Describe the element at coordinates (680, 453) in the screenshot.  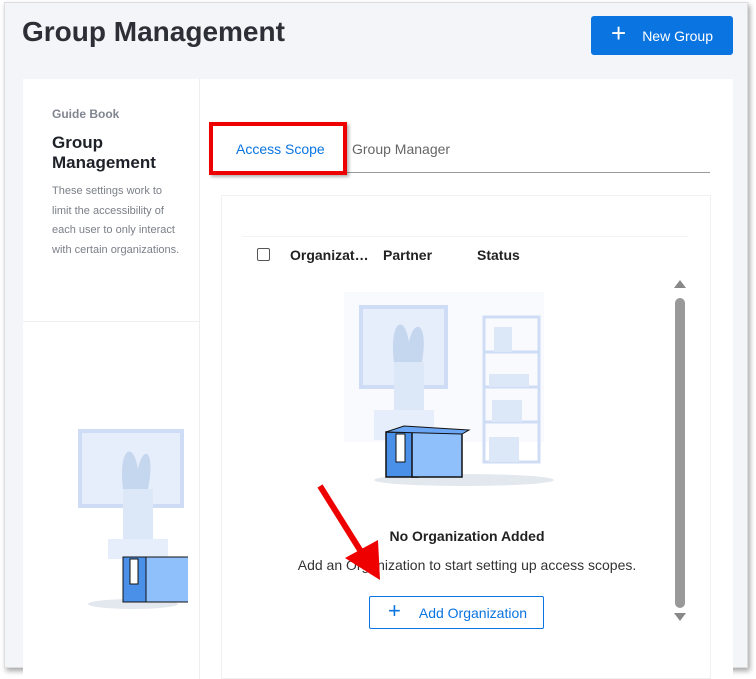
I see `scrollbar-thumb` at that location.